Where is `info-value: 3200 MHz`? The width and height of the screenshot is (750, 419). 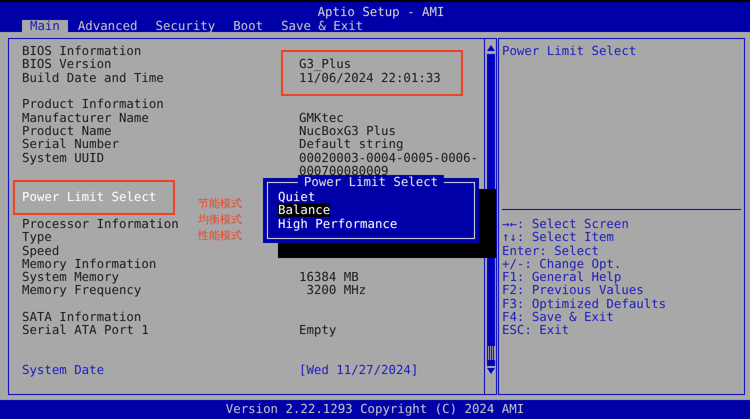
info-value: 3200 MHz is located at coordinates (335, 289).